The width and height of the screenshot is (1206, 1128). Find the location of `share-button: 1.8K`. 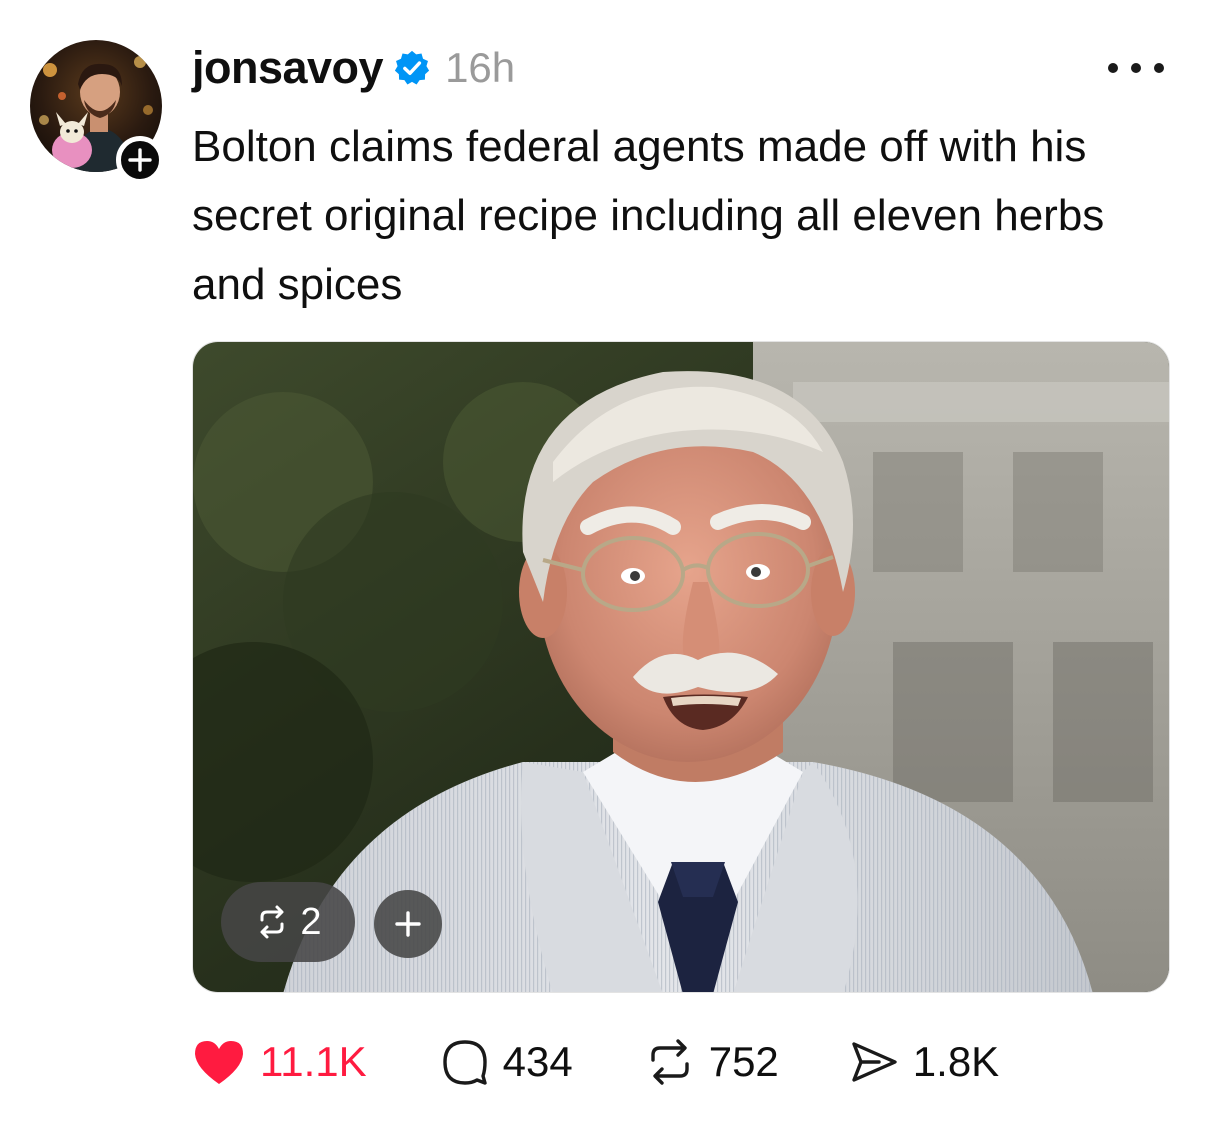

share-button: 1.8K is located at coordinates (924, 1062).